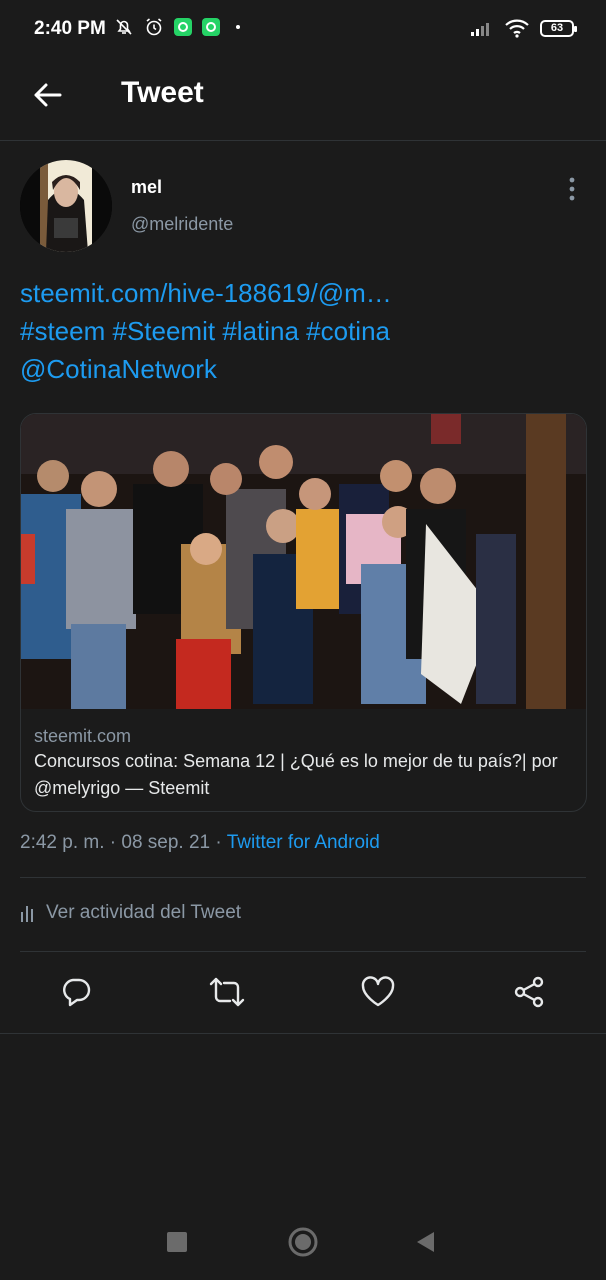 This screenshot has width=606, height=1280. What do you see at coordinates (27, 914) in the screenshot?
I see `bar-chart-icon` at bounding box center [27, 914].